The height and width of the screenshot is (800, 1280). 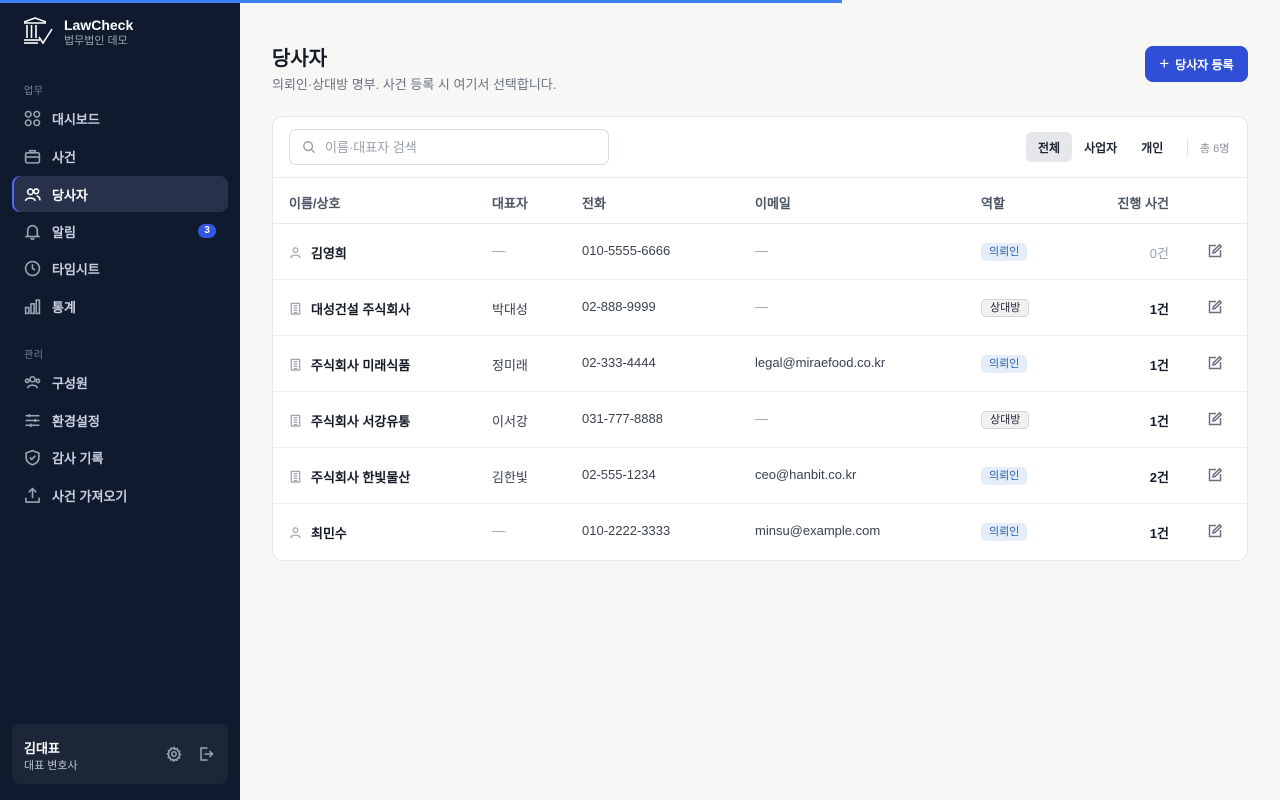 I want to click on filter-business: 사업자, so click(x=1100, y=147).